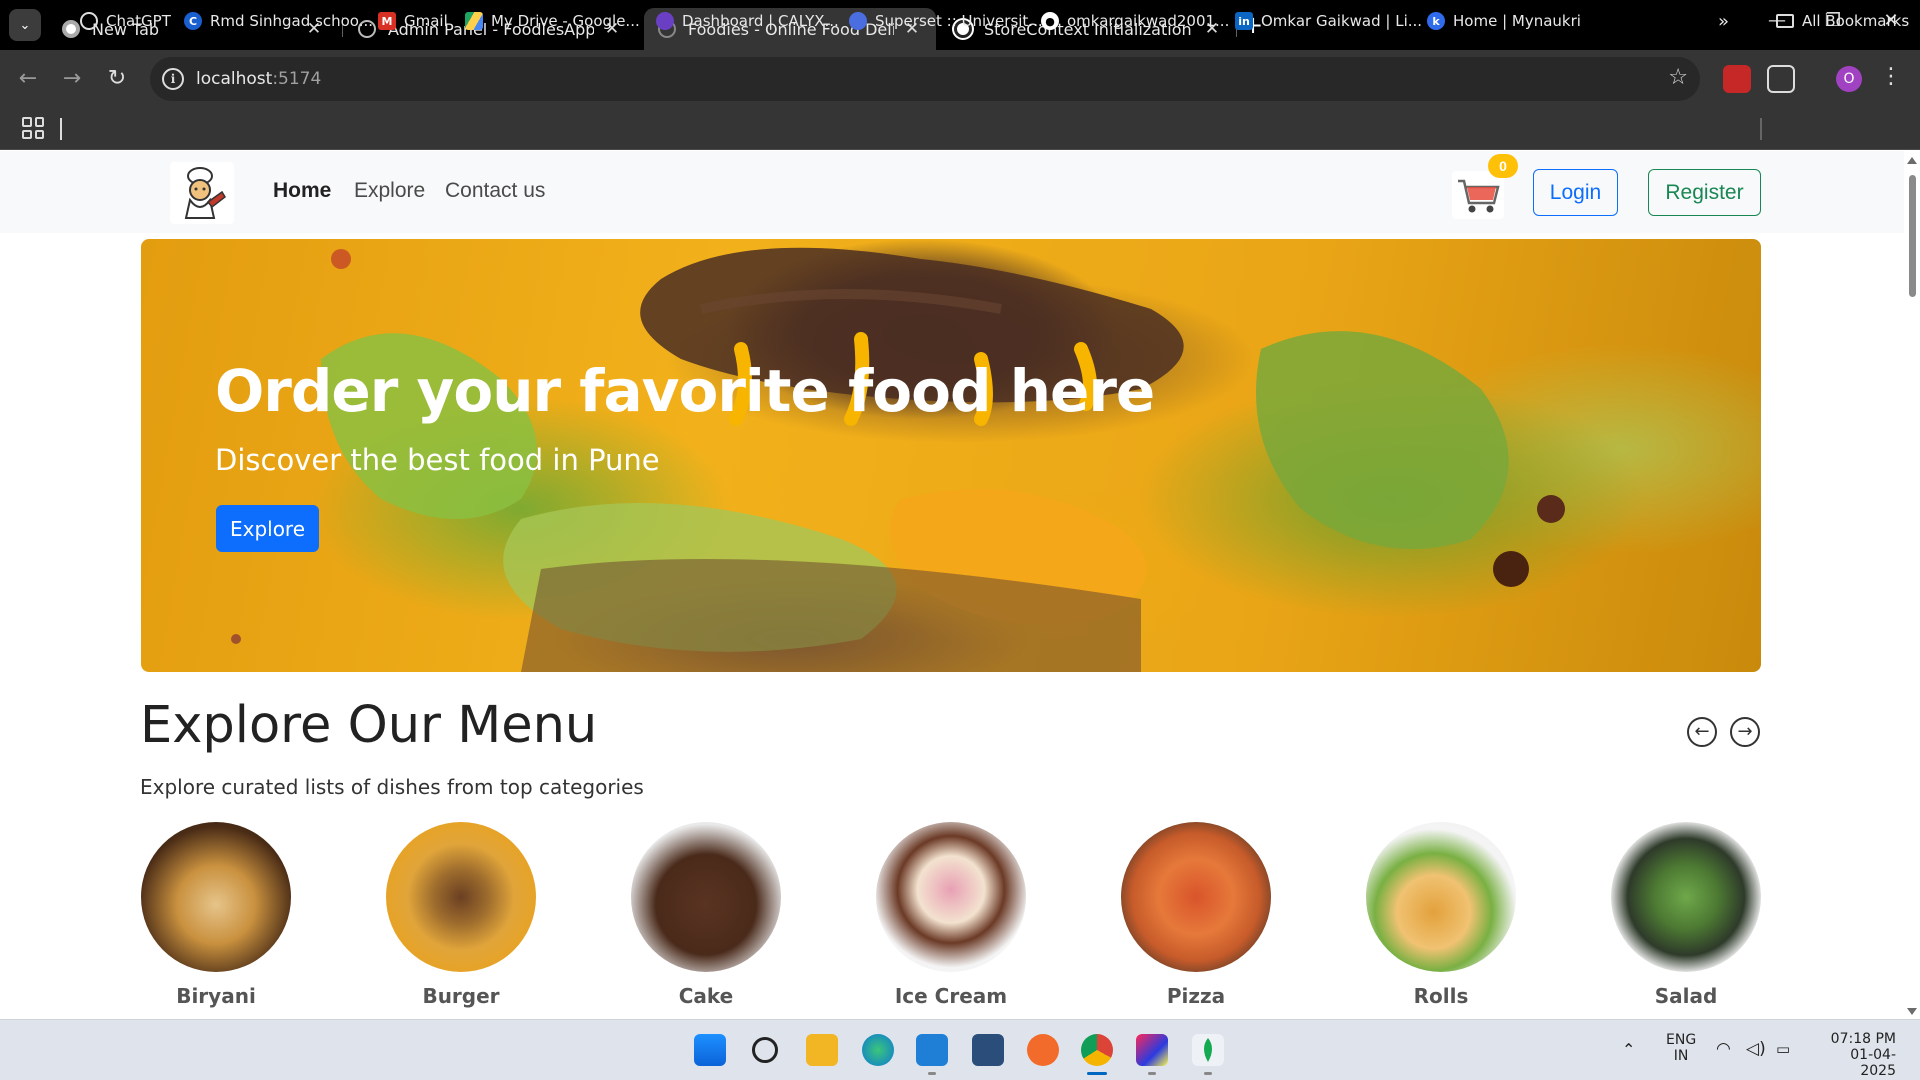 Image resolution: width=1920 pixels, height=1080 pixels. What do you see at coordinates (258, 79) in the screenshot?
I see `url-text: localhost:5174` at bounding box center [258, 79].